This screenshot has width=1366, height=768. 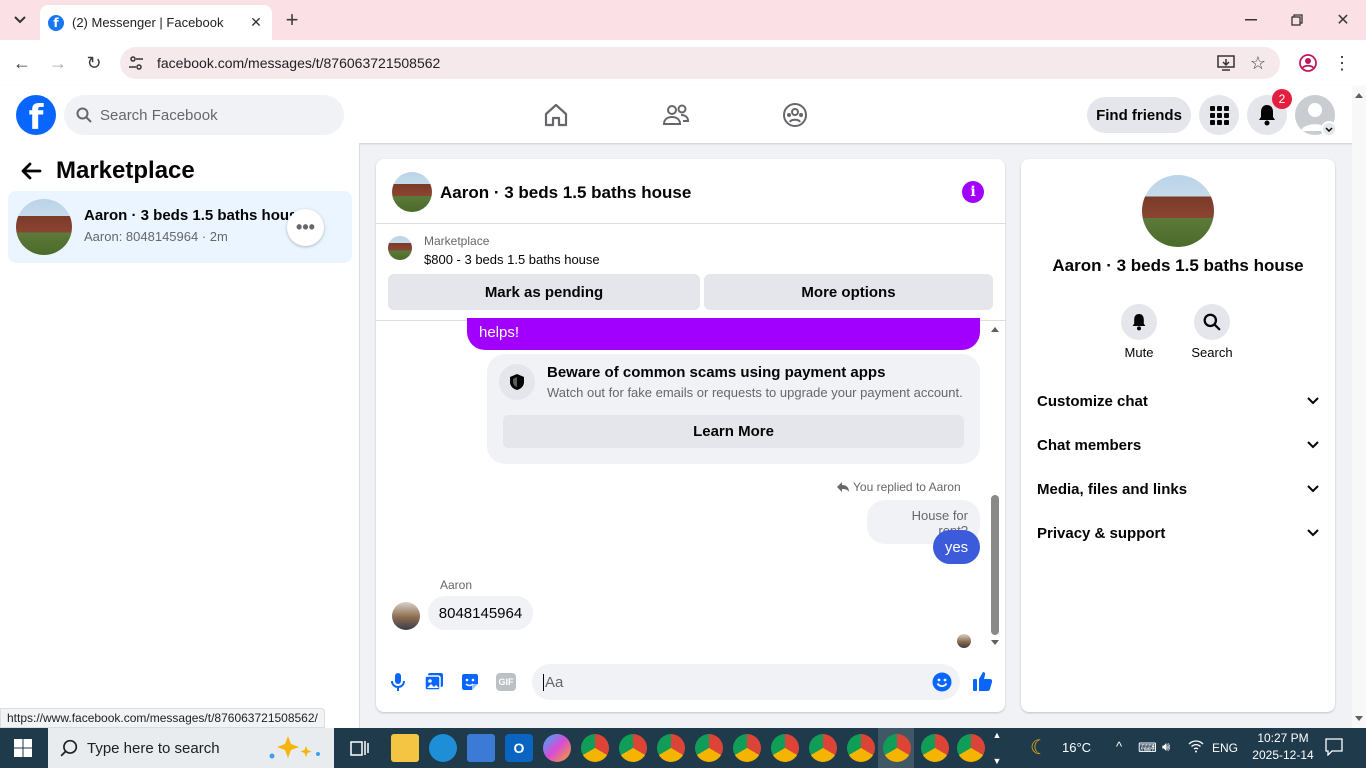 I want to click on close-tab-icon: ✕, so click(x=256, y=22).